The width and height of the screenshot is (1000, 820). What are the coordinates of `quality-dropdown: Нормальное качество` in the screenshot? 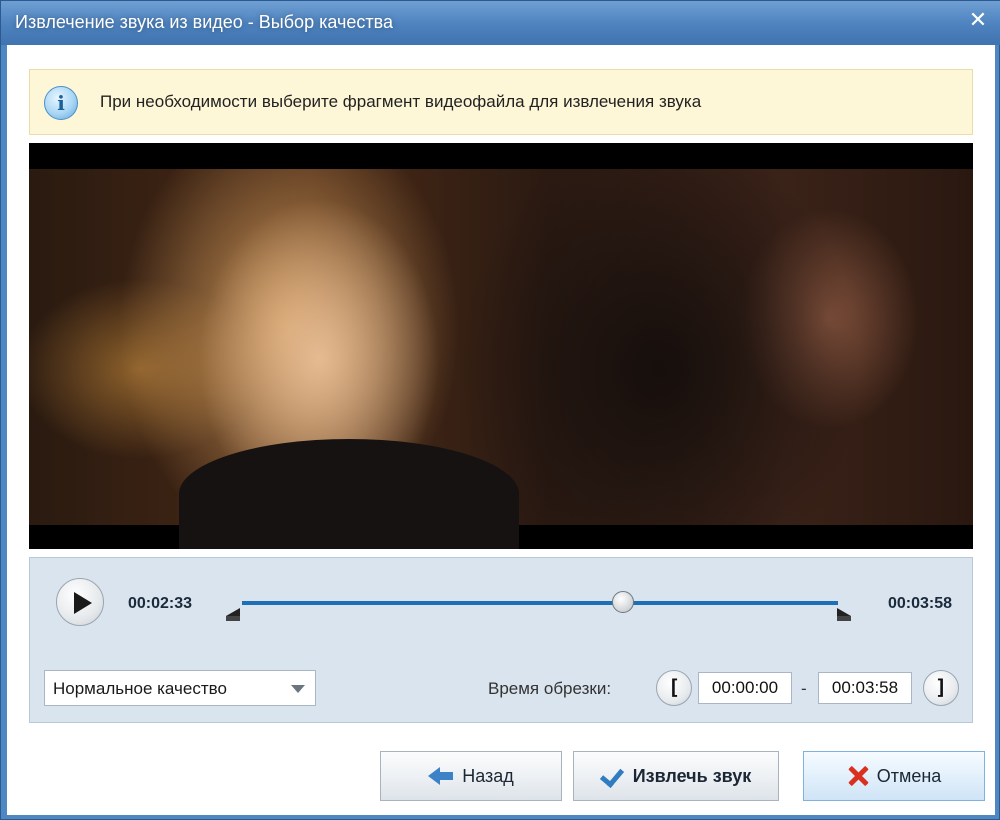 It's located at (180, 688).